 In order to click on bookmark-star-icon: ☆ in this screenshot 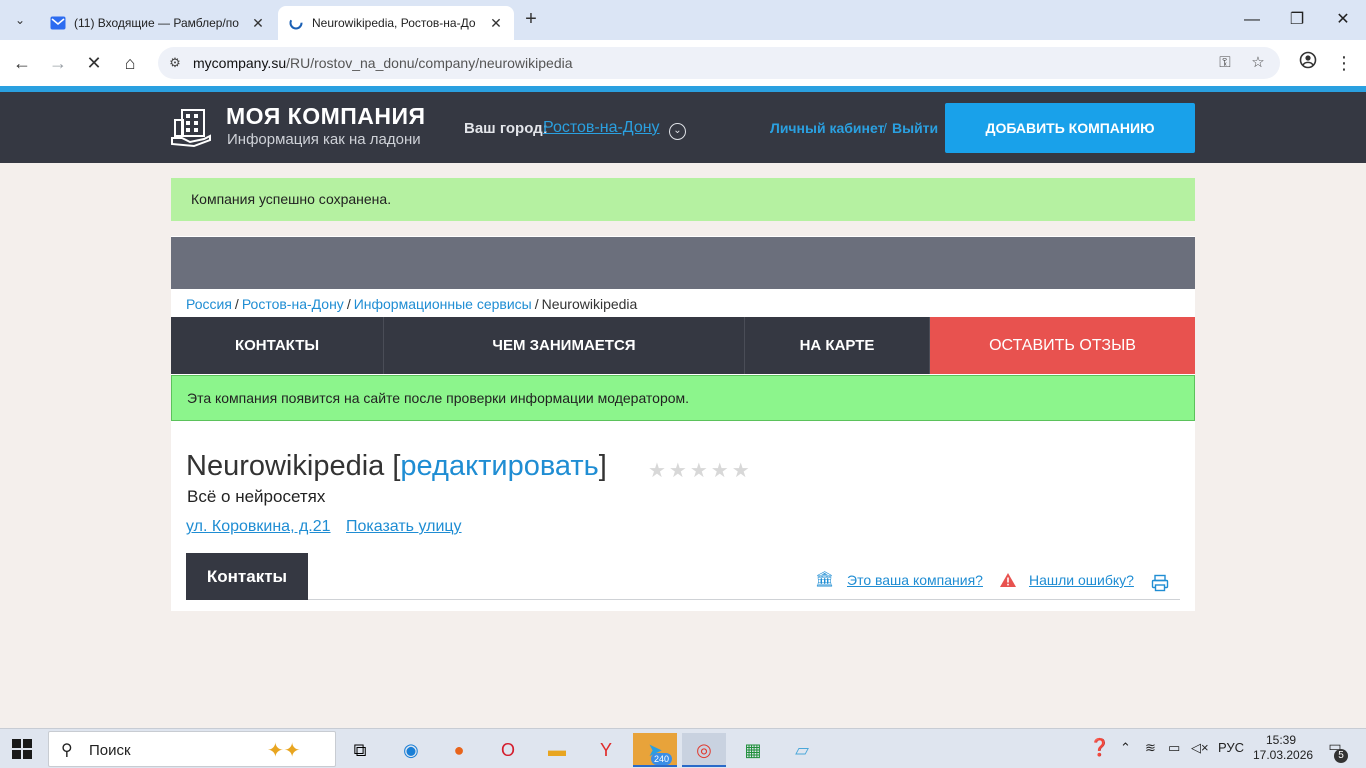, I will do `click(1258, 63)`.